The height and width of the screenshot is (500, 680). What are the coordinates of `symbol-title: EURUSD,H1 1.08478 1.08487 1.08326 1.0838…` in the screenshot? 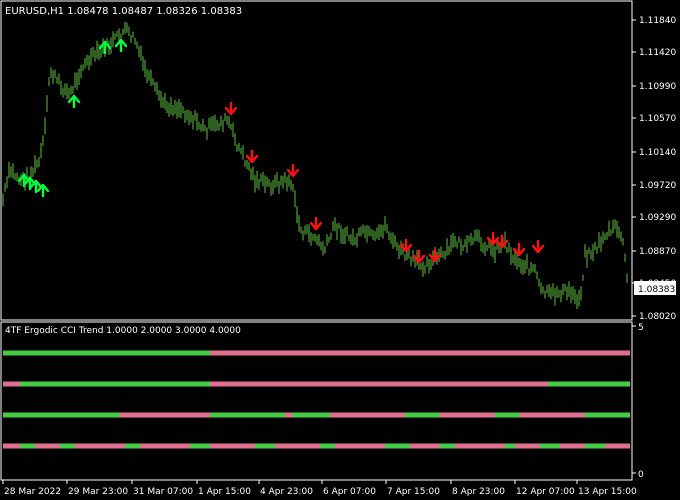 It's located at (123, 11).